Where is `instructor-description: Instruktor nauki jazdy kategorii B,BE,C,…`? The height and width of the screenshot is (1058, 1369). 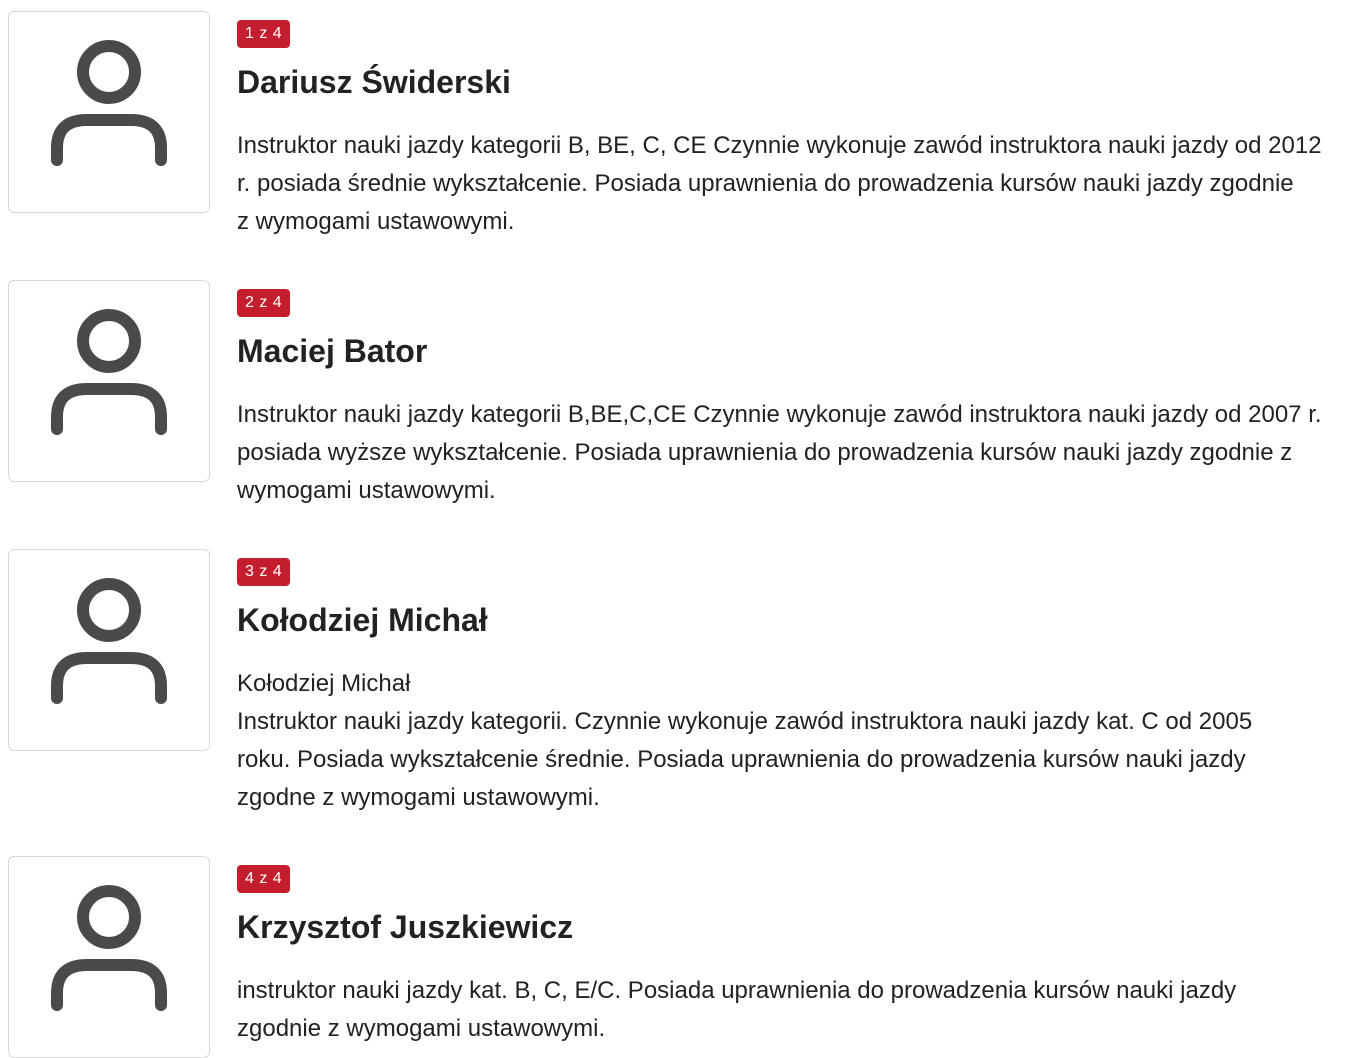 instructor-description: Instruktor nauki jazdy kategorii B,BE,C,… is located at coordinates (802, 453).